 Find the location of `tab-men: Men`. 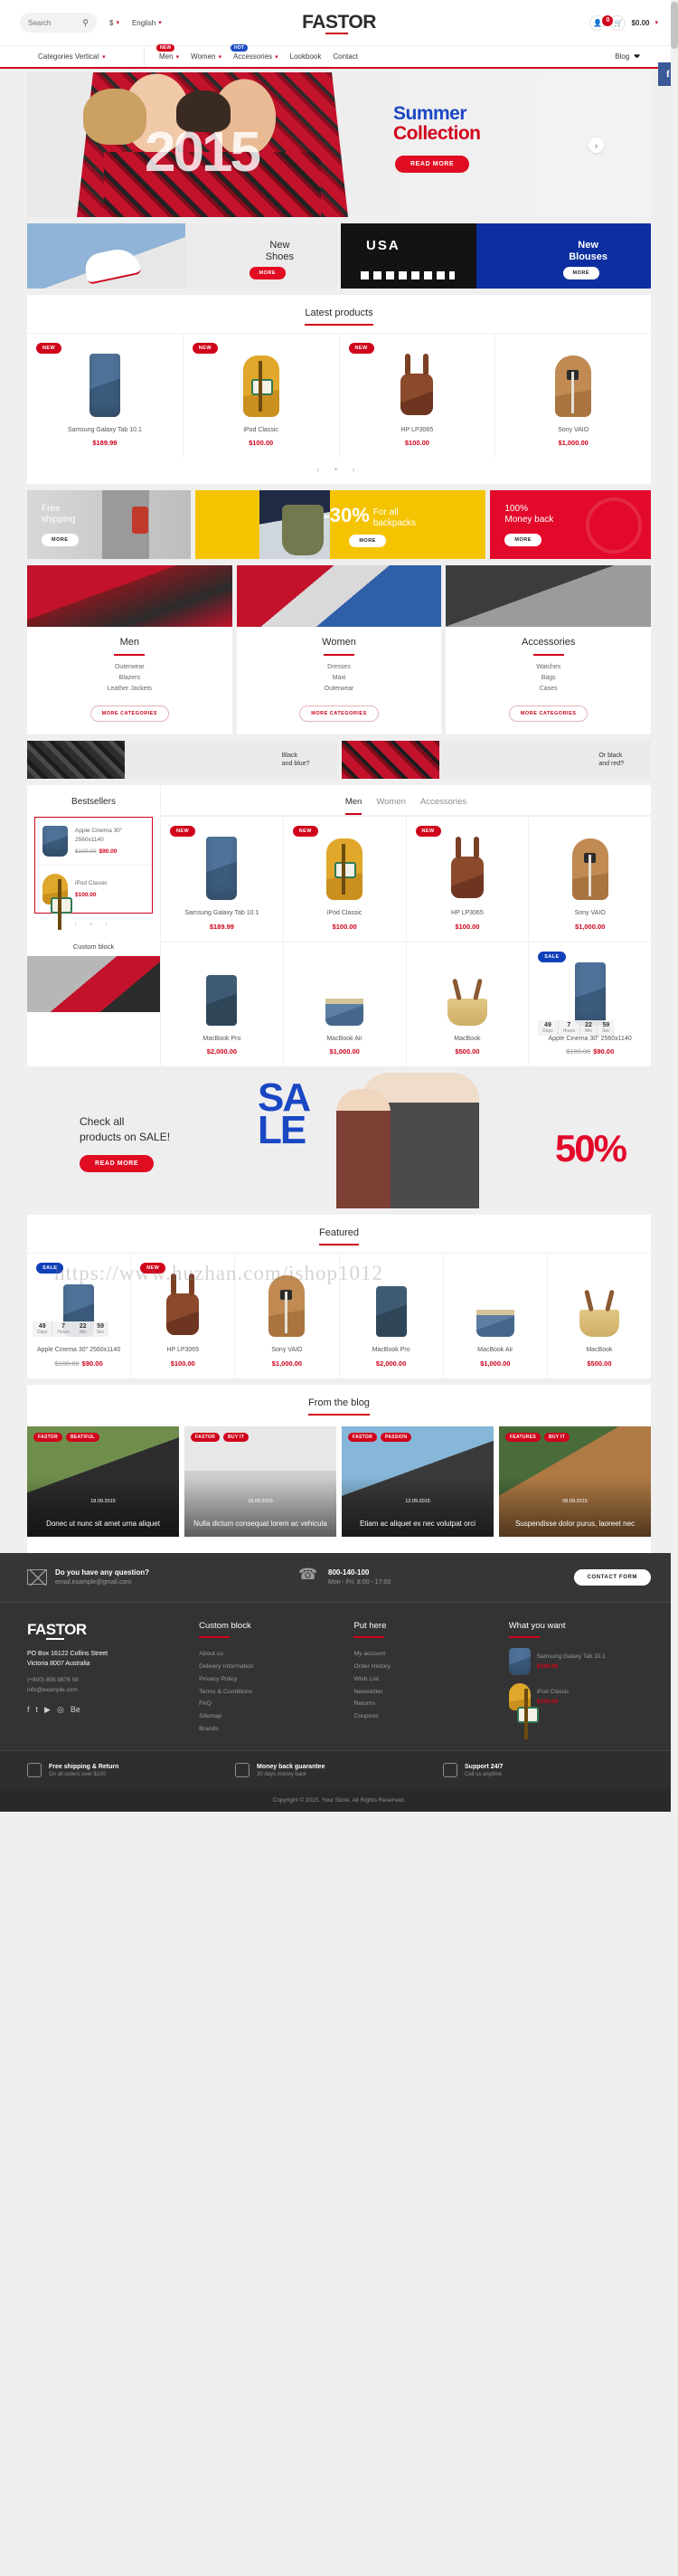

tab-men: Men is located at coordinates (353, 807).